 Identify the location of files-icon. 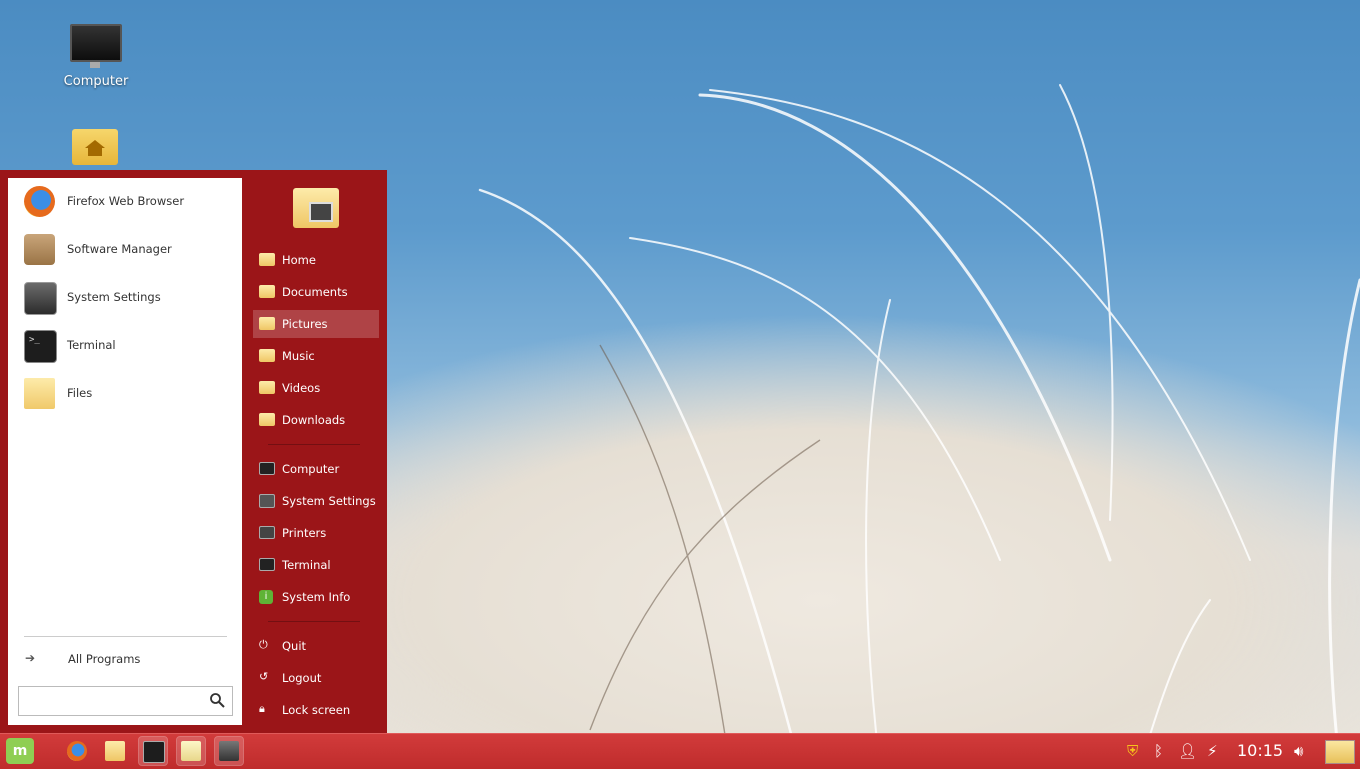
(115, 751).